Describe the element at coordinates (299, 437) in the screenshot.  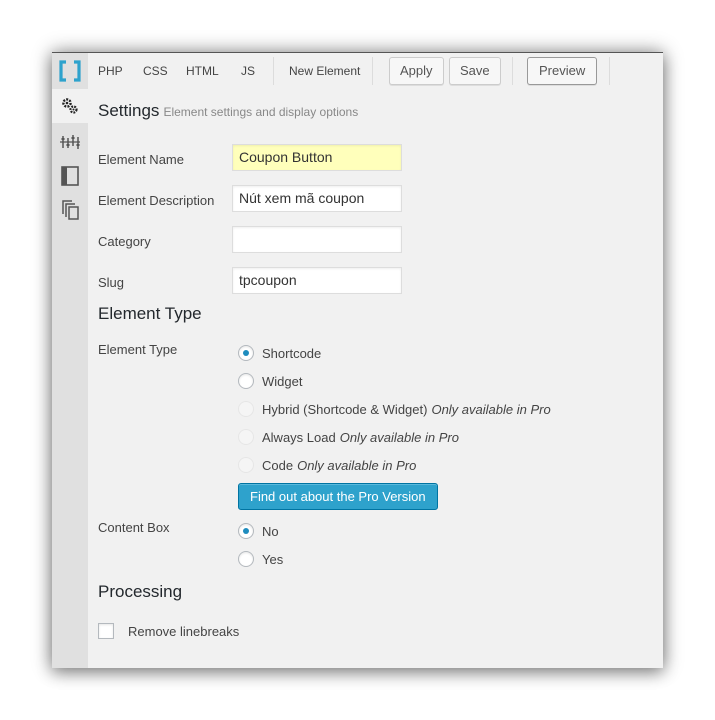
I see `radio-label: Always Load` at that location.